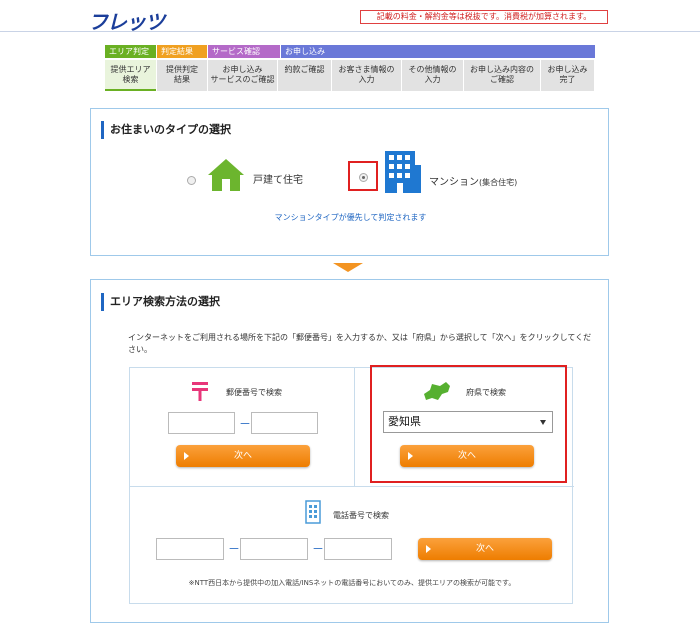 The image size is (700, 630). What do you see at coordinates (244, 51) in the screenshot?
I see `step-tag-service-confirm: サービス確認` at bounding box center [244, 51].